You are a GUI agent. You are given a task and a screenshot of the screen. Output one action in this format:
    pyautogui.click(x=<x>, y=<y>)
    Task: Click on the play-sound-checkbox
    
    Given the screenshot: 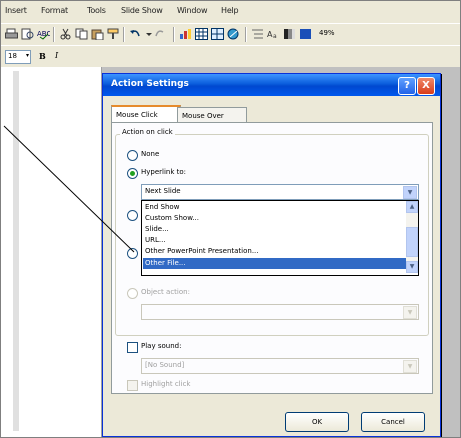 What is the action you would take?
    pyautogui.click(x=132, y=347)
    